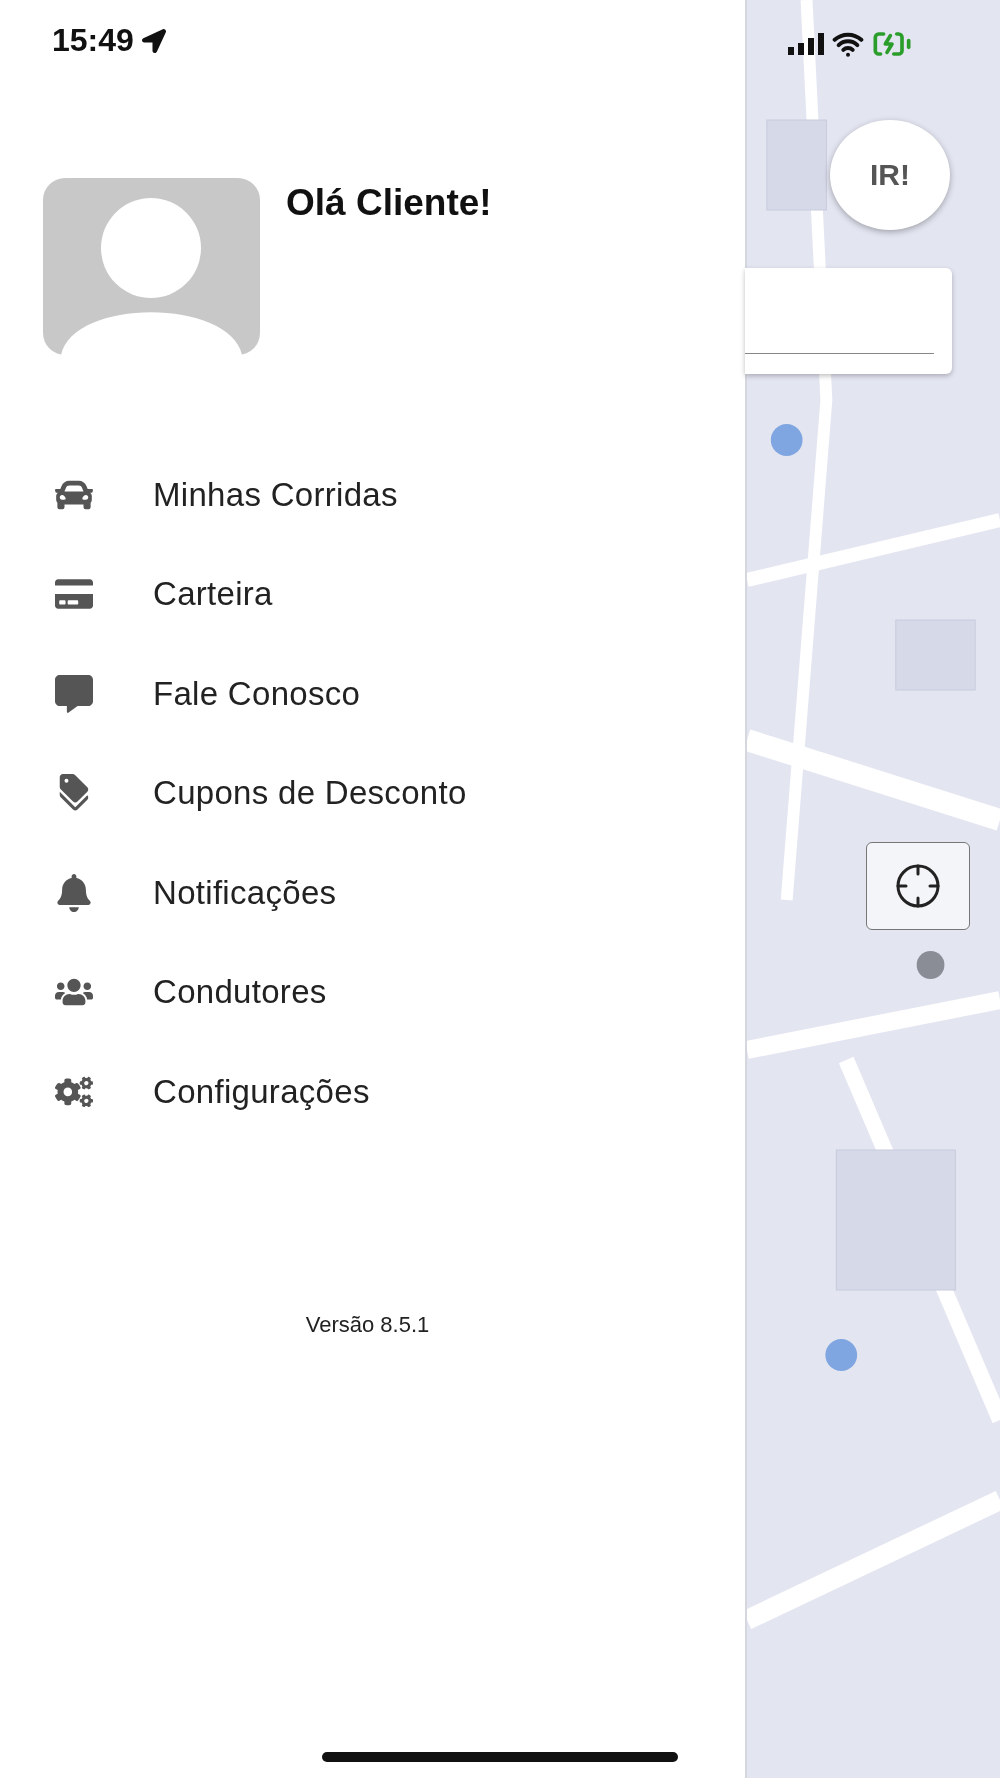 This screenshot has height=1778, width=1000. What do you see at coordinates (372, 1092) in the screenshot?
I see `menu-item: Configurações` at bounding box center [372, 1092].